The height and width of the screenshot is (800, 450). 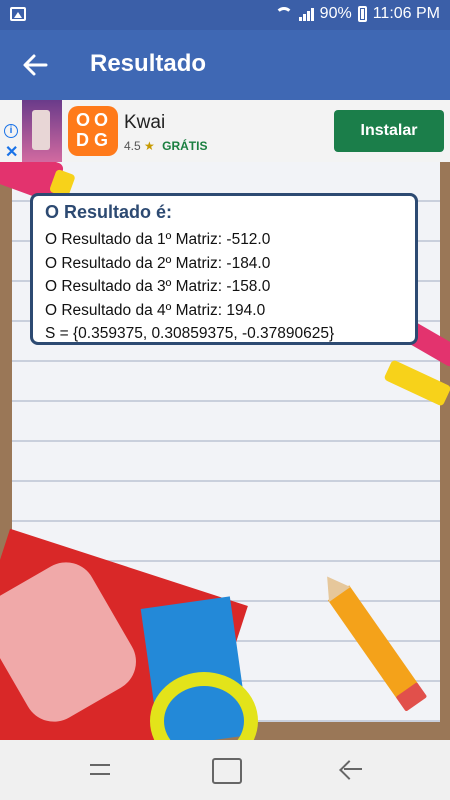 What do you see at coordinates (35, 65) in the screenshot?
I see `back-arrow-icon` at bounding box center [35, 65].